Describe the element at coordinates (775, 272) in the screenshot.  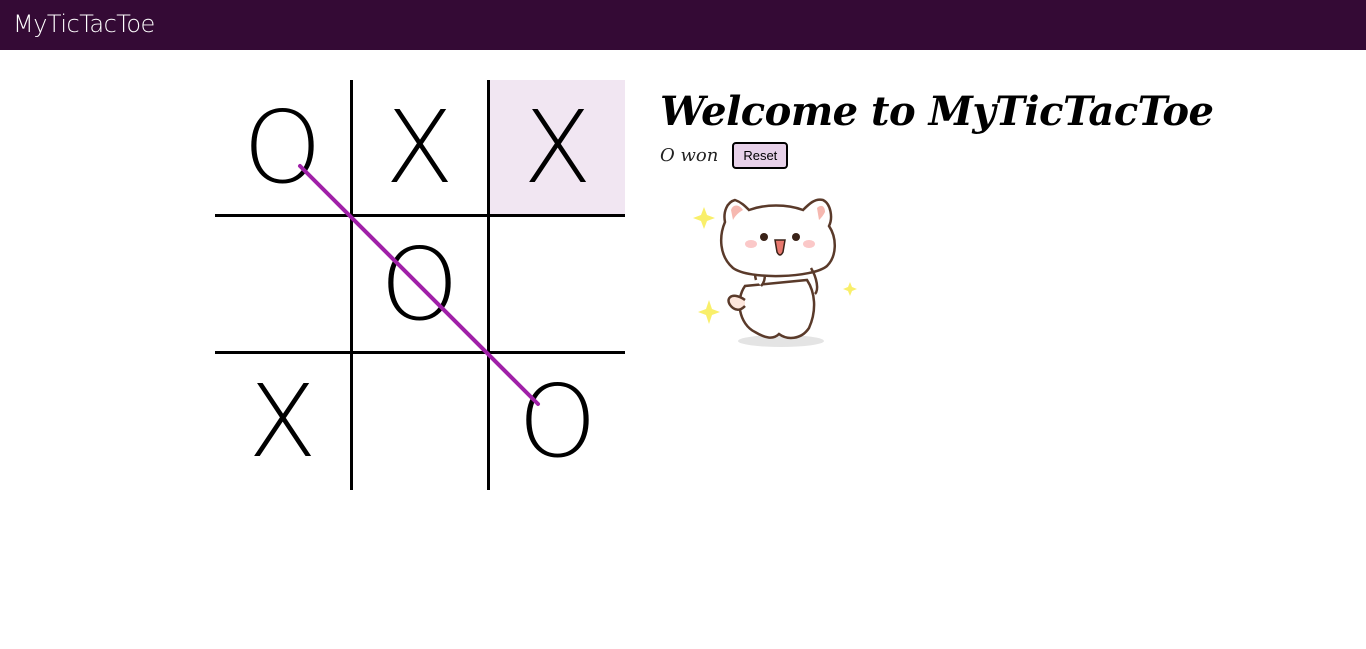
I see `cat-sticker-icon` at that location.